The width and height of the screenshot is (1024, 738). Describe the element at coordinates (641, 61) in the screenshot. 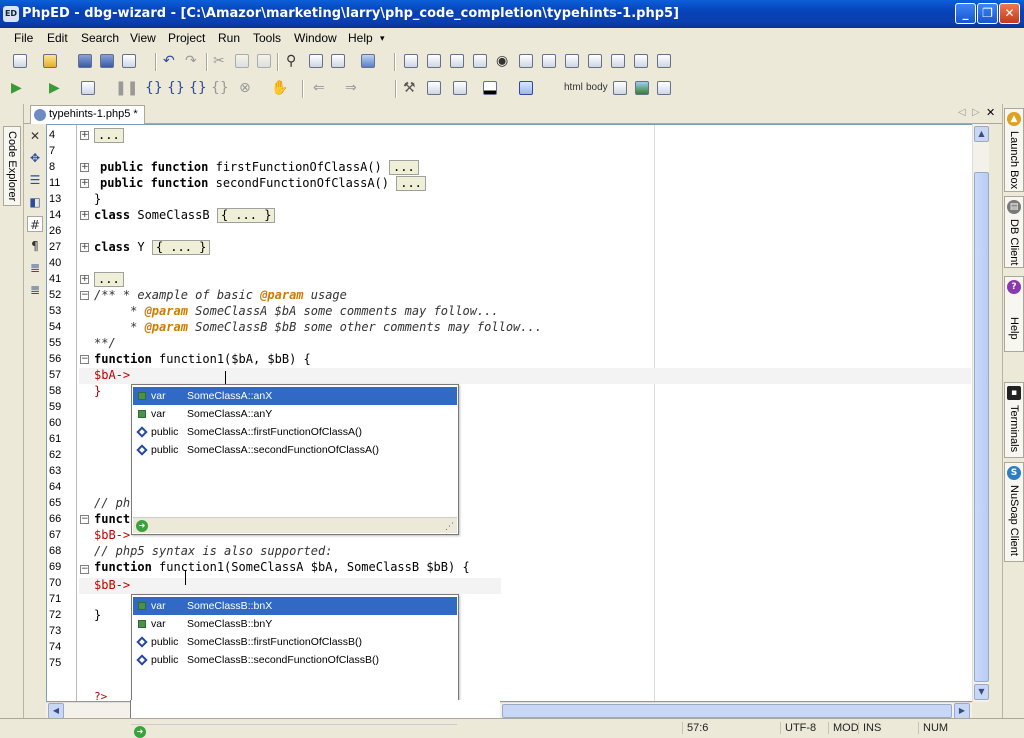

I see `html-tool-11-icon` at that location.